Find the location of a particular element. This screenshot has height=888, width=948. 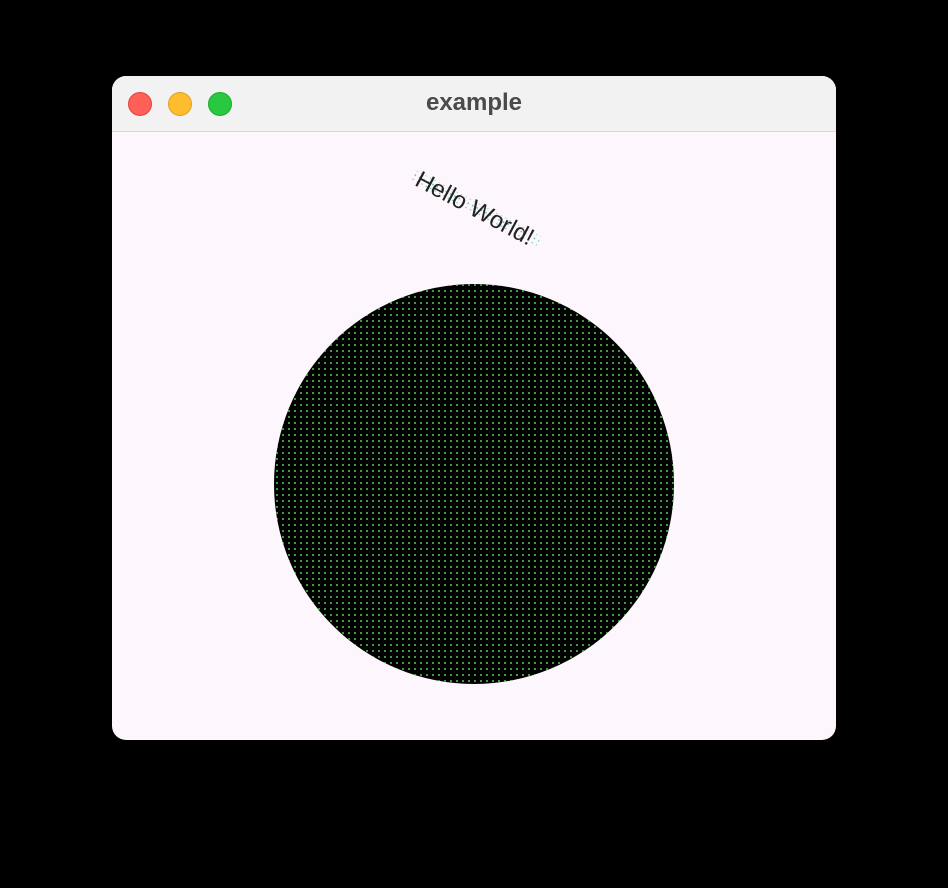

title-bar: example is located at coordinates (474, 104).